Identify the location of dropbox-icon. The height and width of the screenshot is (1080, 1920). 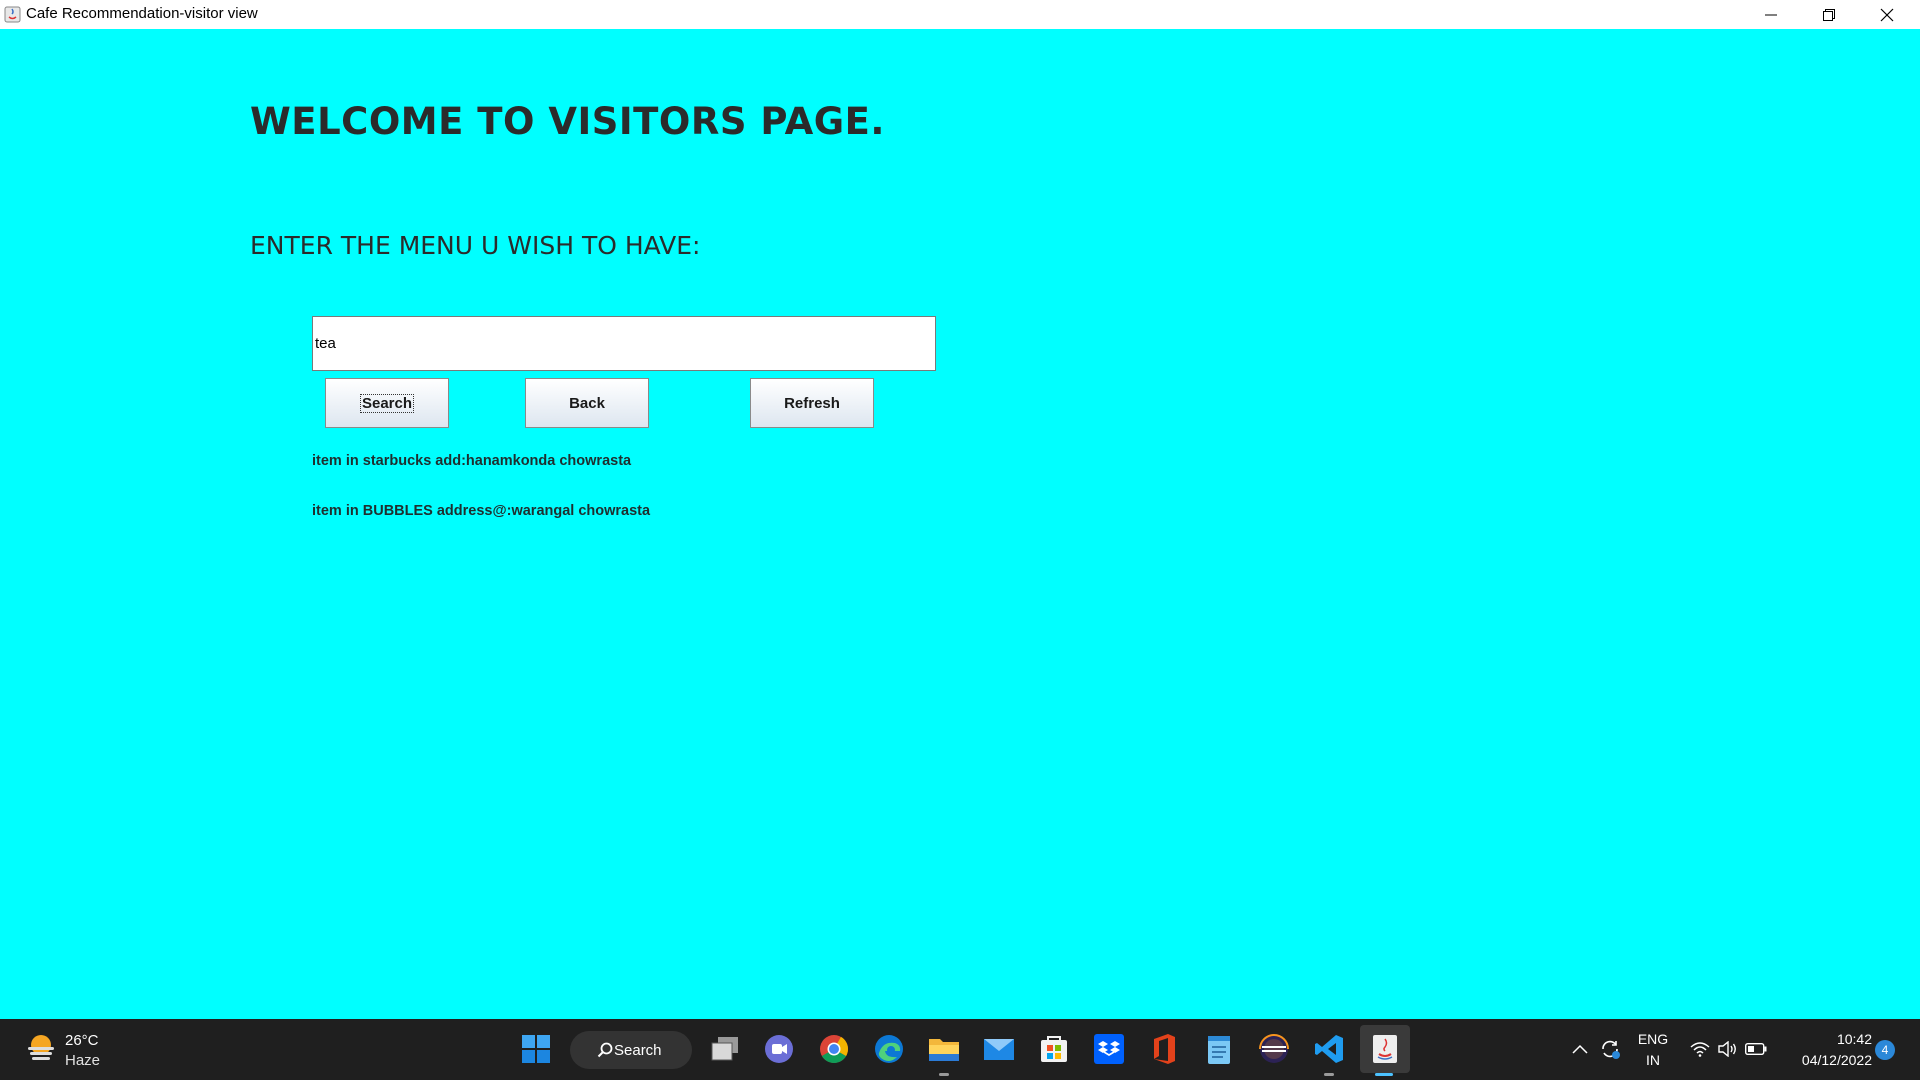
(1109, 1049).